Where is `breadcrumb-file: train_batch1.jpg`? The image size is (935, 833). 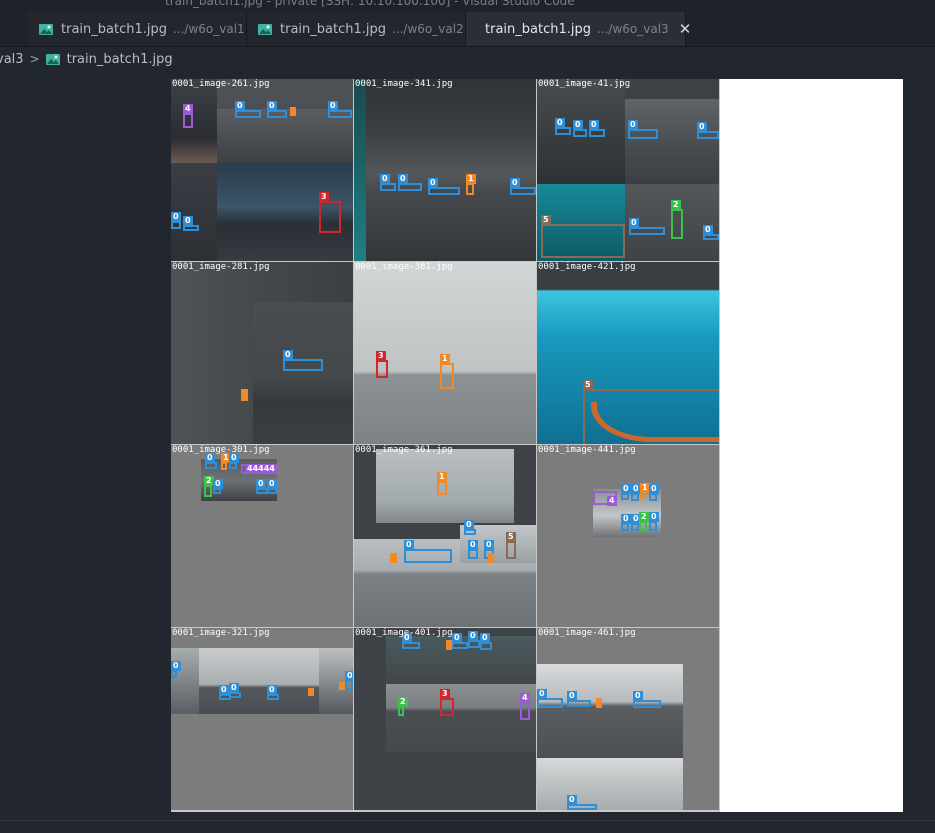
breadcrumb-file: train_batch1.jpg is located at coordinates (120, 59).